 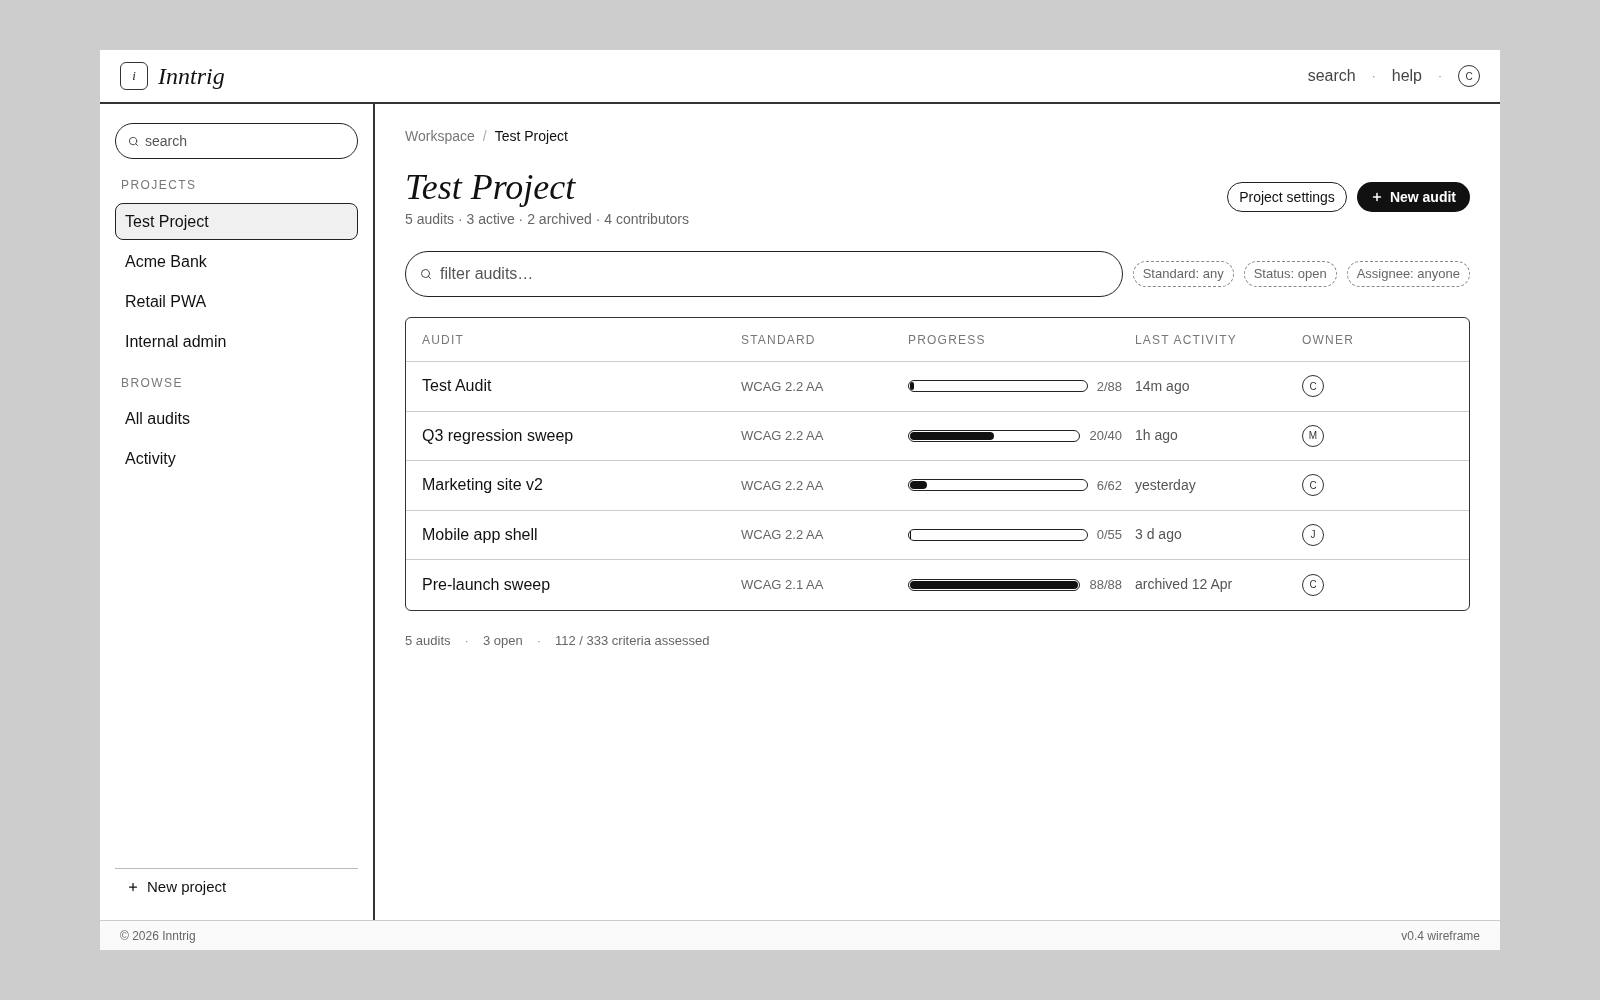 What do you see at coordinates (1166, 485) in the screenshot?
I see `last-activity-text: yesterday` at bounding box center [1166, 485].